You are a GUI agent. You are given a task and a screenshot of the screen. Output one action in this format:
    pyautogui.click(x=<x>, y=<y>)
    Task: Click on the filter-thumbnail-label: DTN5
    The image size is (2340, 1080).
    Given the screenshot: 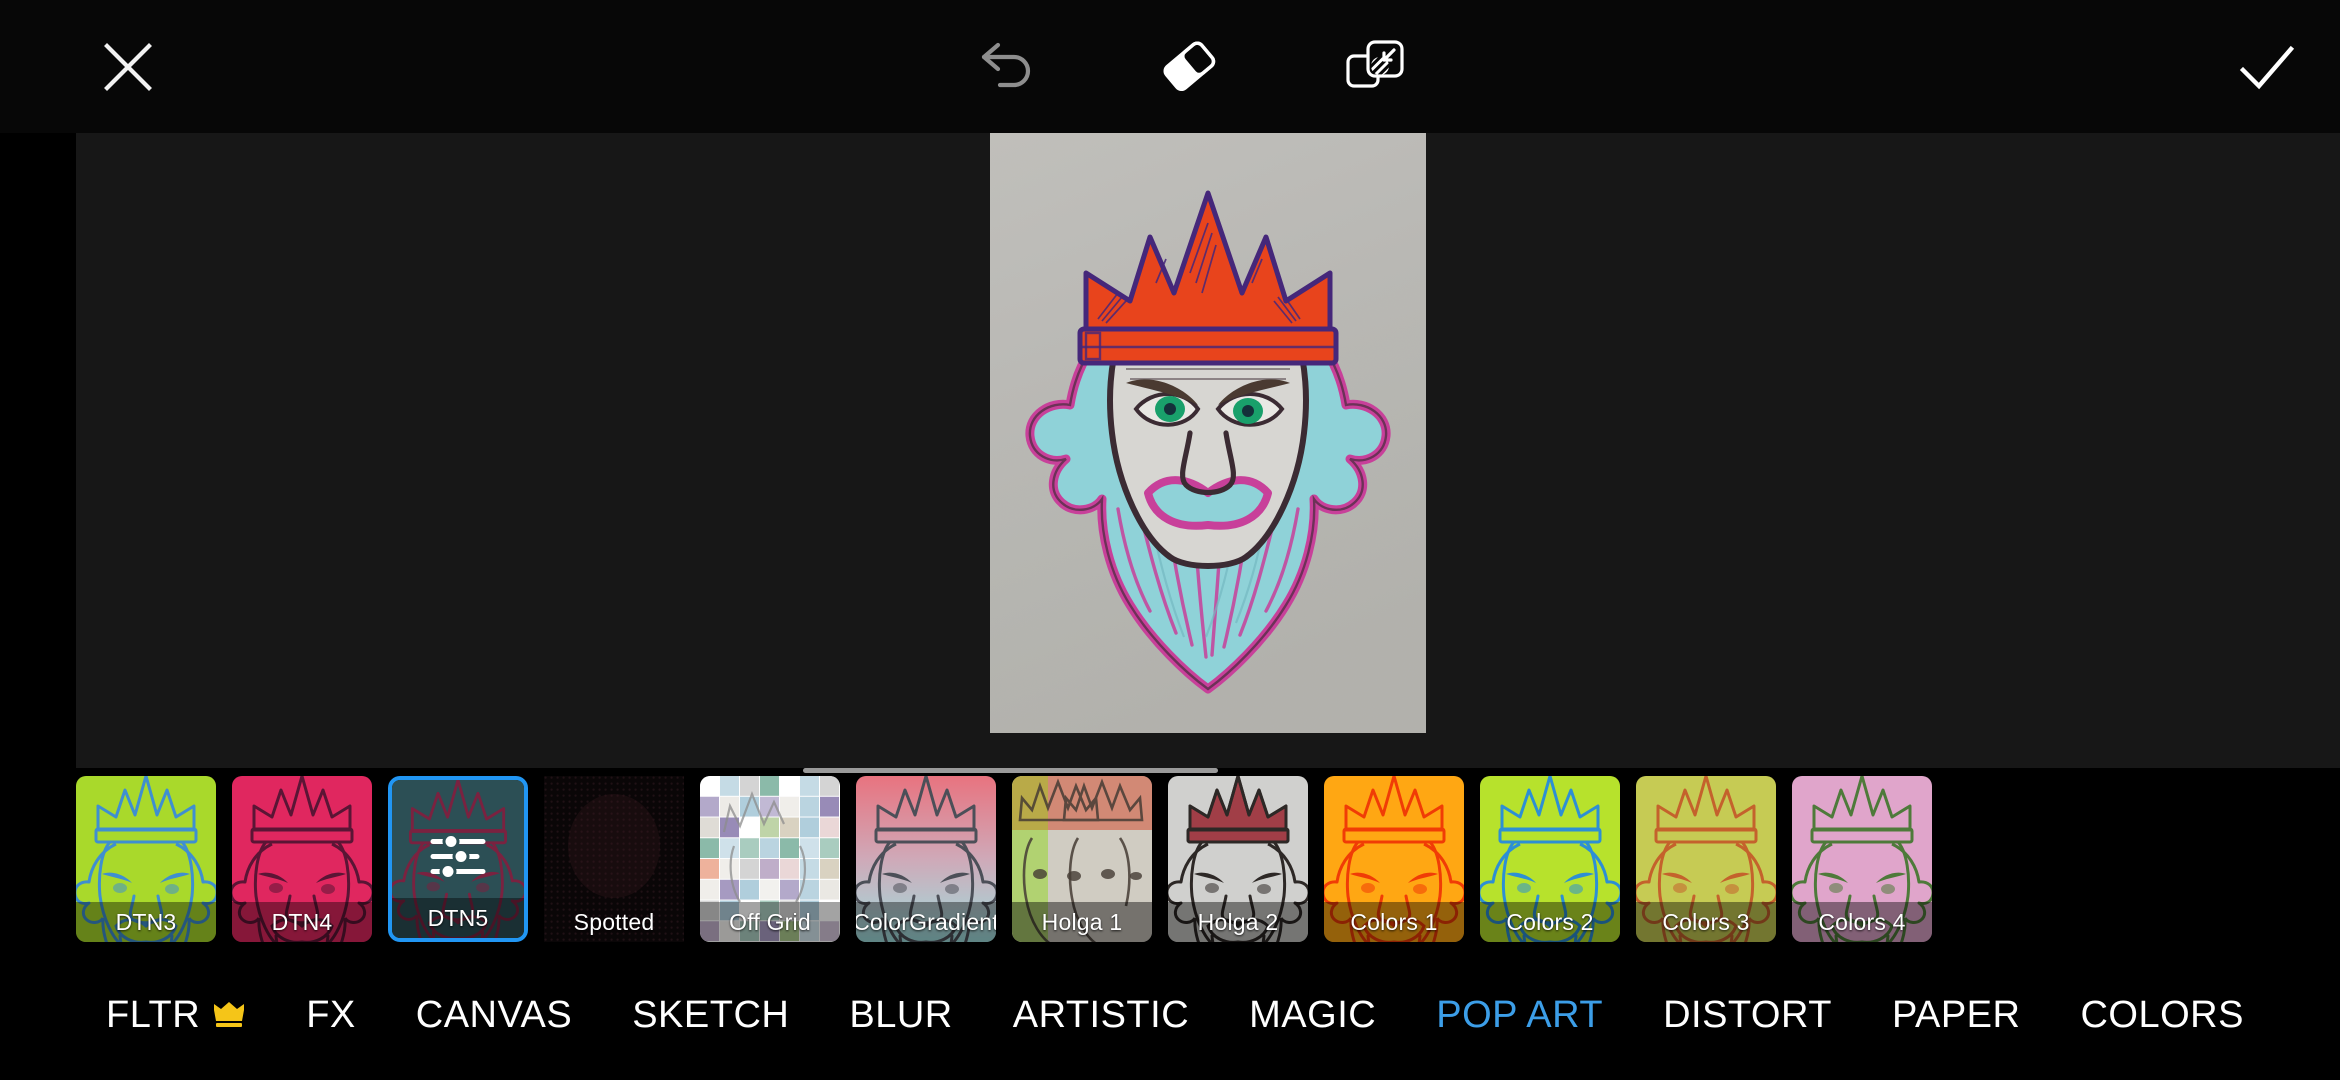 What is the action you would take?
    pyautogui.click(x=458, y=918)
    